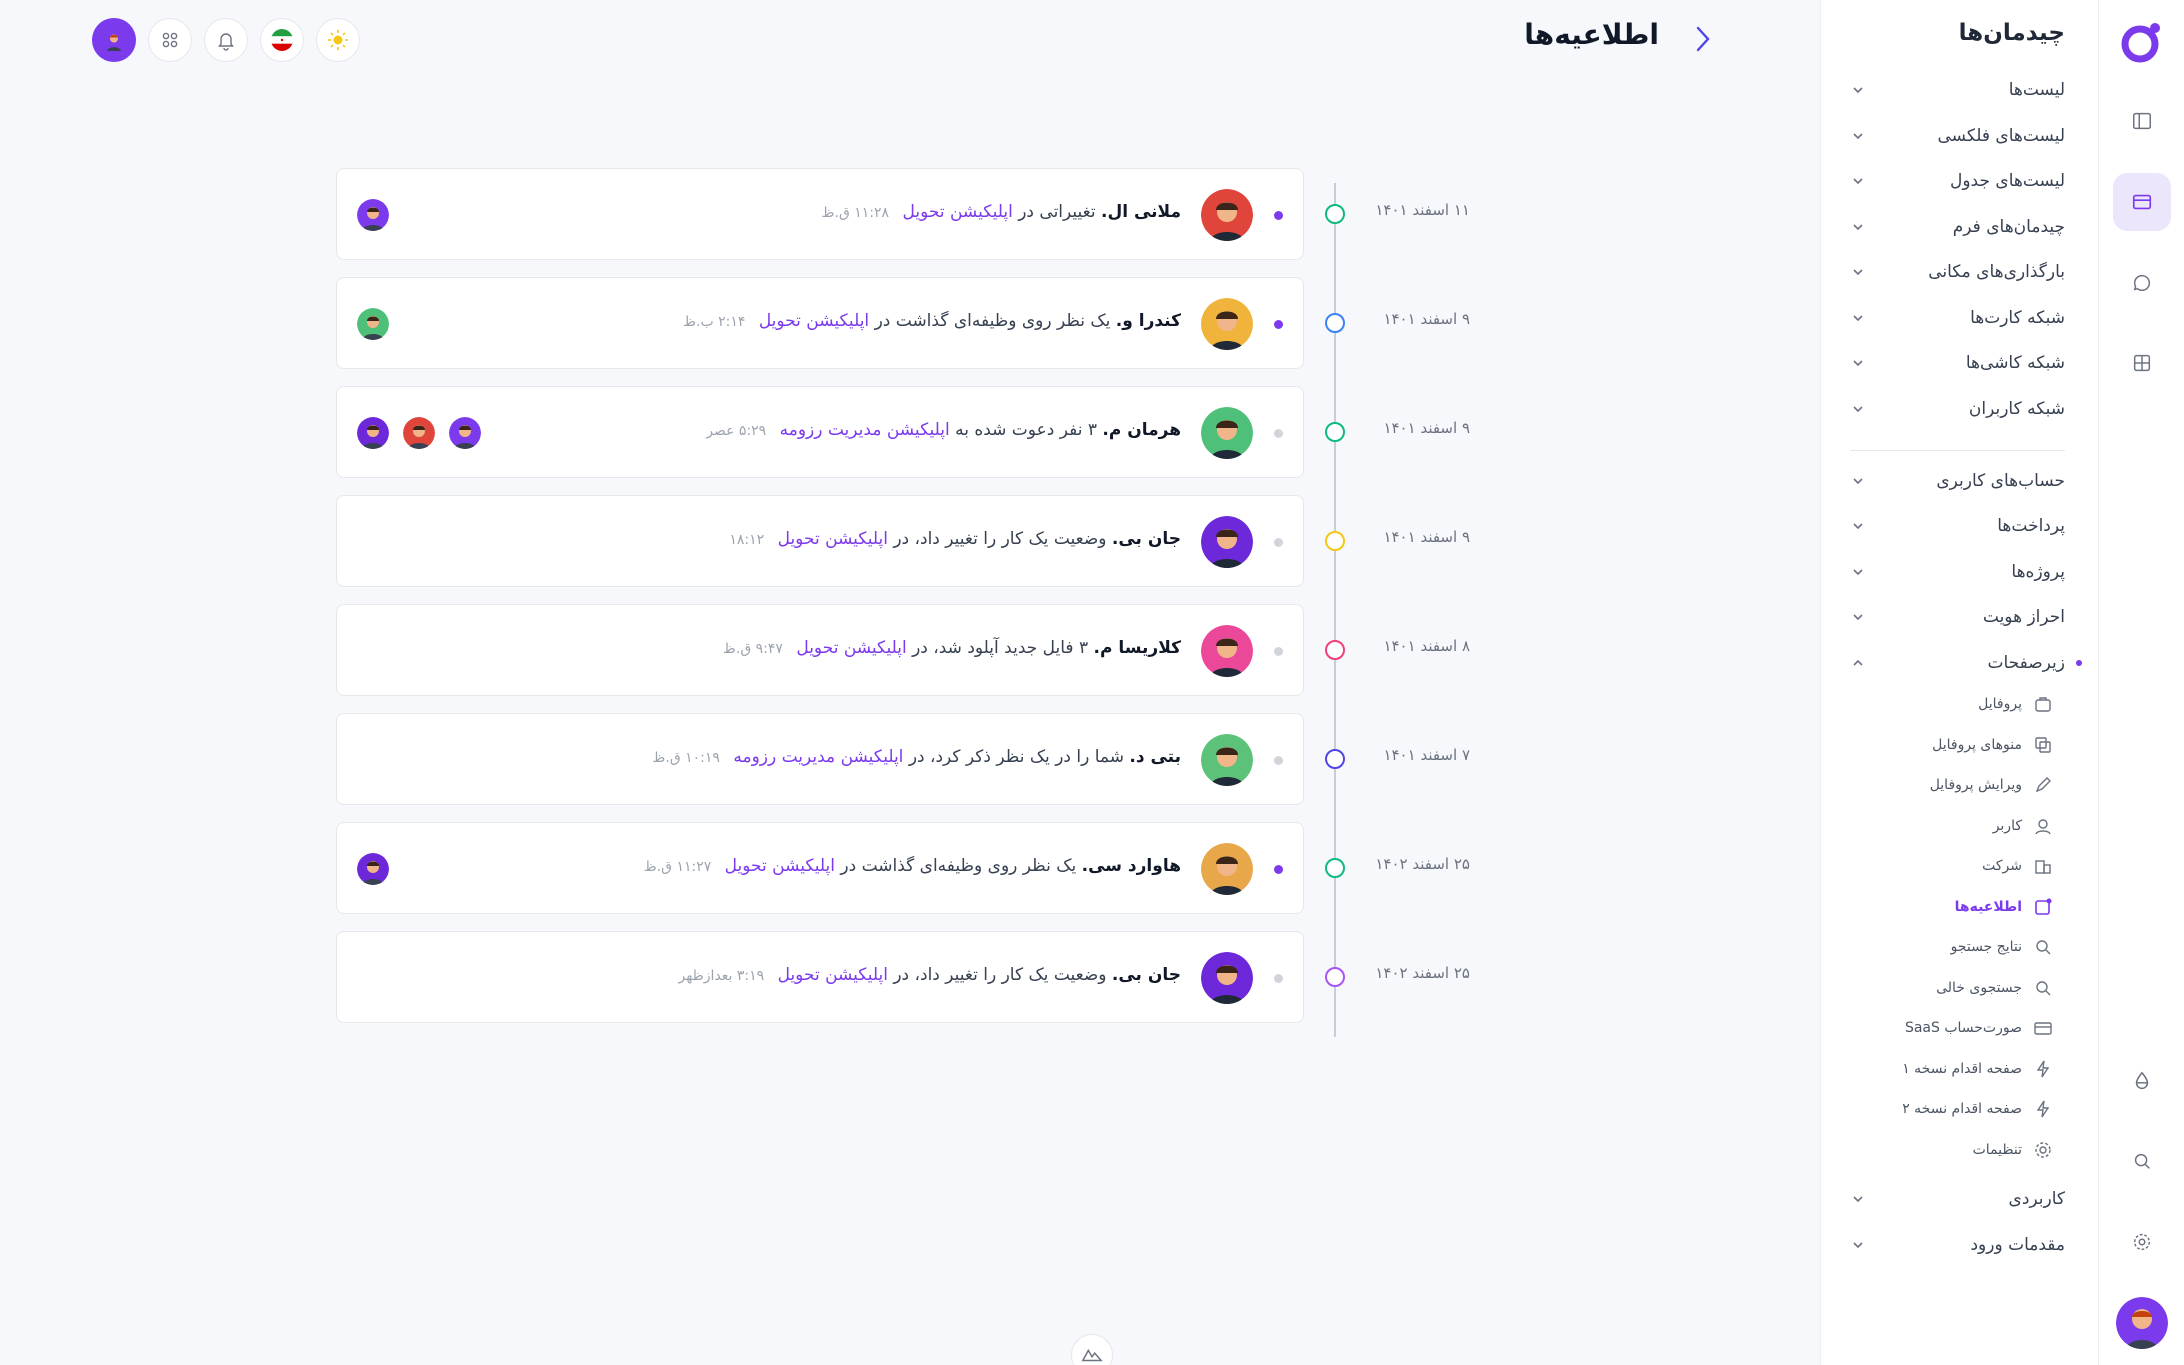  Describe the element at coordinates (2142, 42) in the screenshot. I see `brand-logo-icon` at that location.